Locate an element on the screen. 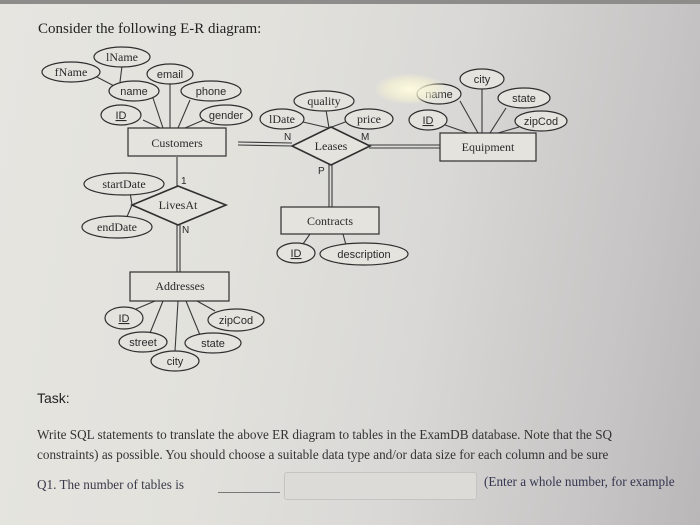 This screenshot has height=525, width=700. svg-text: Equipment is located at coordinates (488, 147).